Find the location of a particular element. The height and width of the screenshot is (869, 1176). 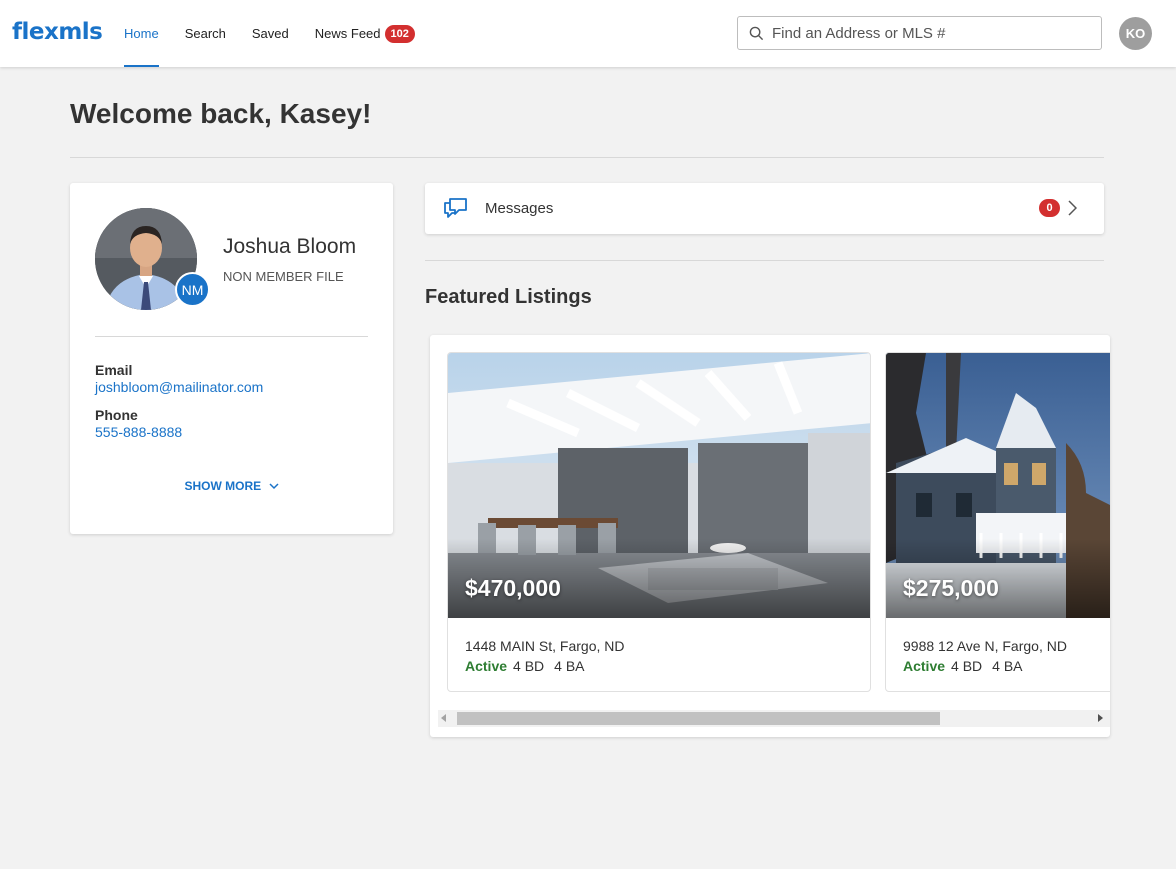

show-more-label: SHOW MORE is located at coordinates (223, 486).